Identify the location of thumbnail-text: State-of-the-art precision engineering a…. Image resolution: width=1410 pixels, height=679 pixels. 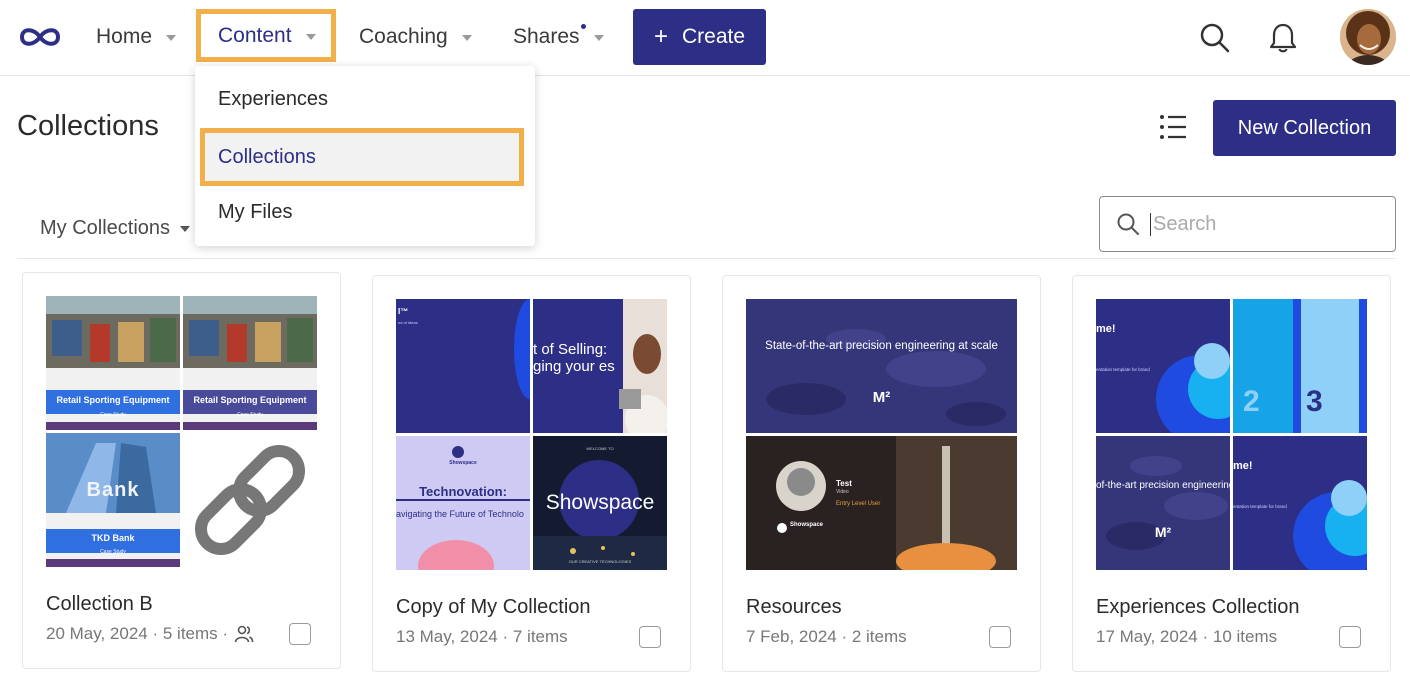
(881, 346).